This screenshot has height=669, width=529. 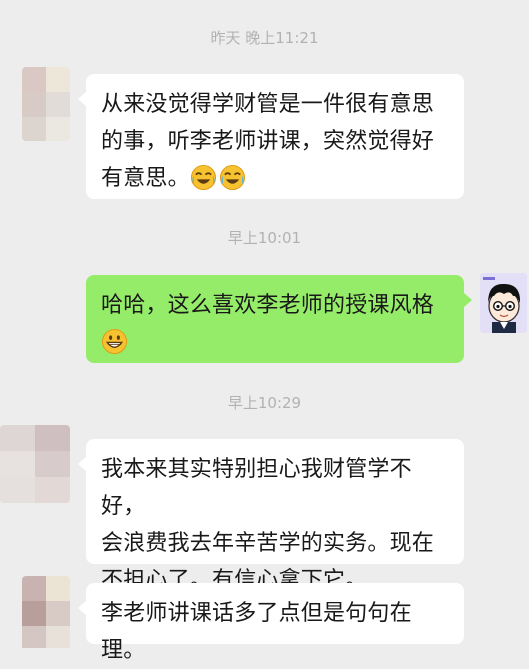 I want to click on message-line: 从来没觉得学财管是一件很有意思, so click(x=268, y=104).